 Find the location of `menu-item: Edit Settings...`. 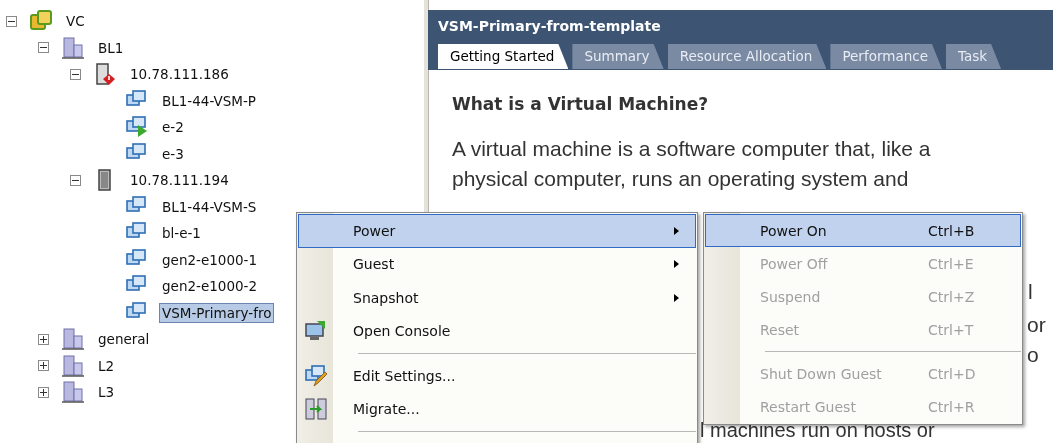

menu-item: Edit Settings... is located at coordinates (497, 376).